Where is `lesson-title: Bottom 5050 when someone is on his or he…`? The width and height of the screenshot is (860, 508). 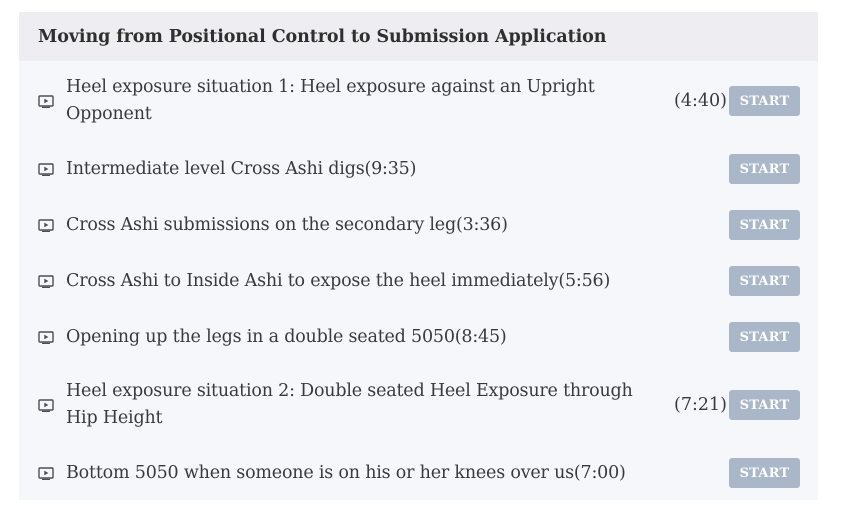 lesson-title: Bottom 5050 when someone is on his or he… is located at coordinates (396, 473).